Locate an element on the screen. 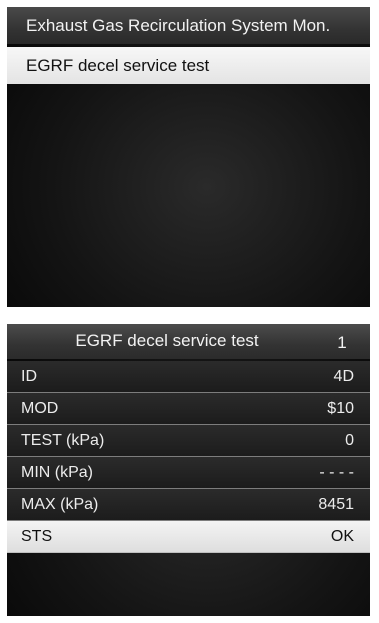  table-row-sts: STS OK is located at coordinates (188, 537).